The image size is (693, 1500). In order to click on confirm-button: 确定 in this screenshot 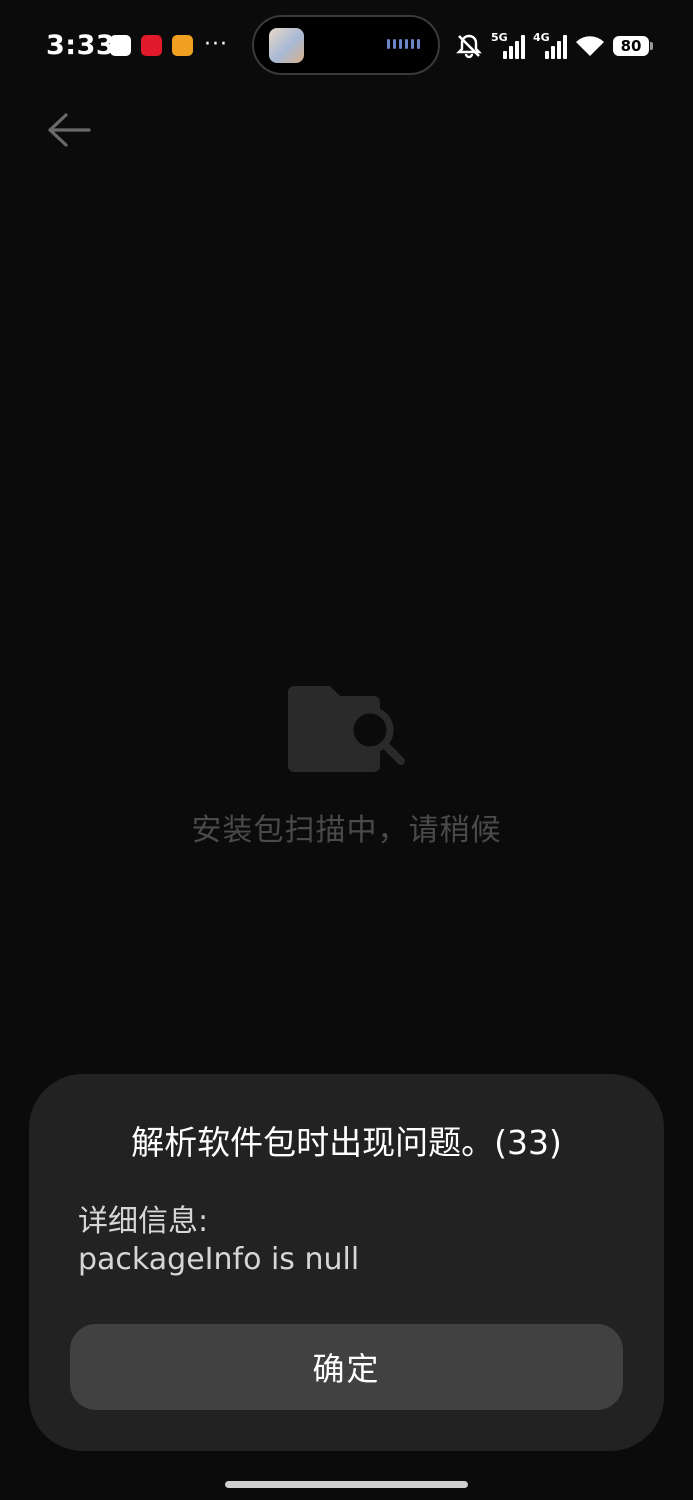, I will do `click(346, 1367)`.